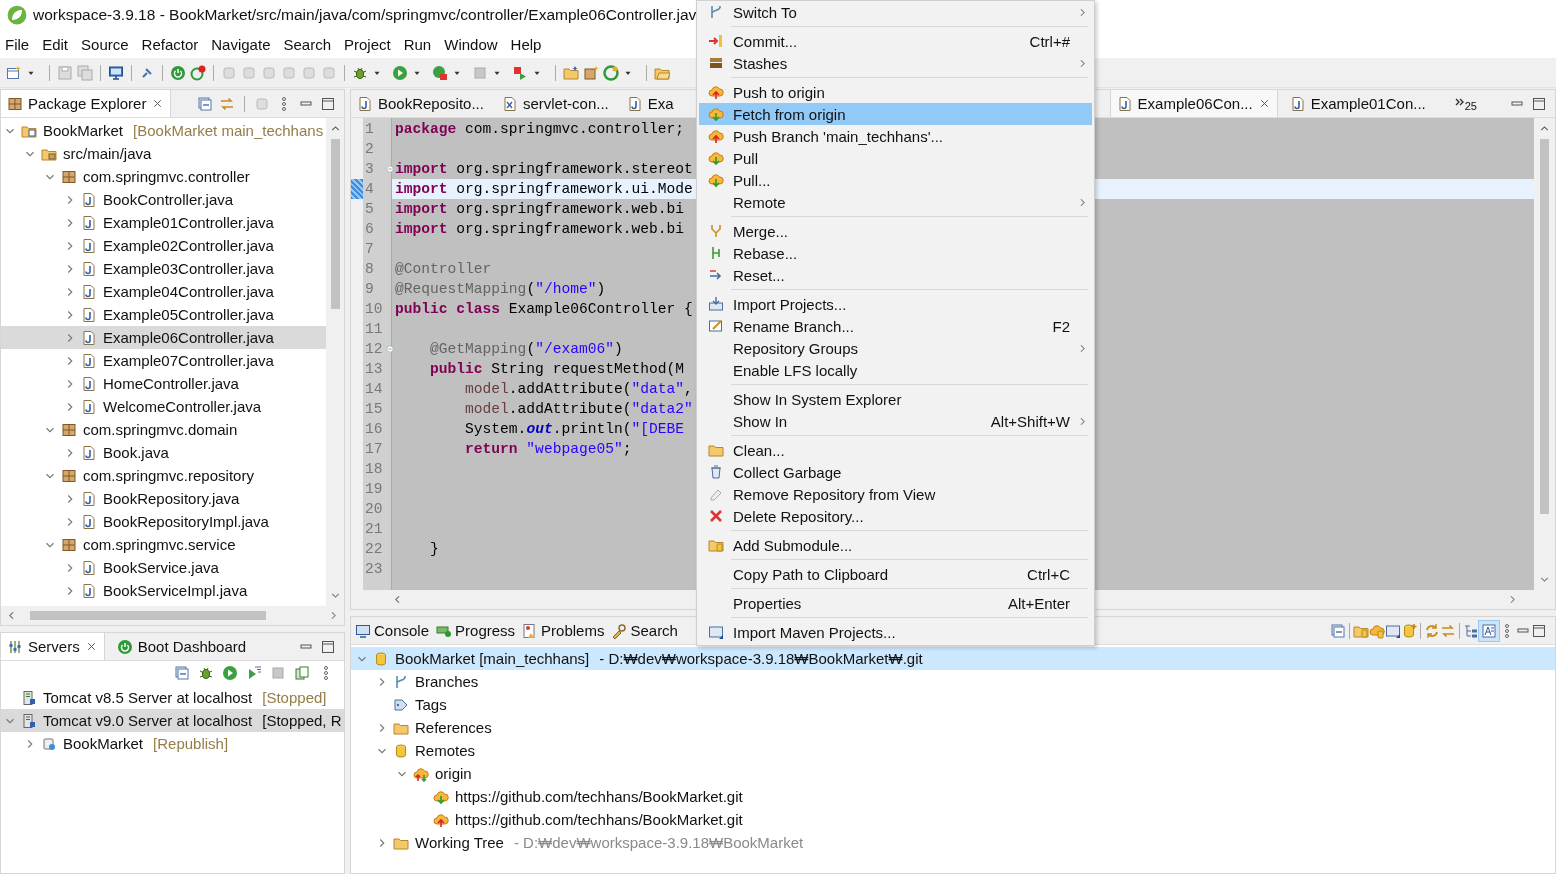 The width and height of the screenshot is (1556, 874). I want to click on tree-label: Book.java, so click(136, 452).